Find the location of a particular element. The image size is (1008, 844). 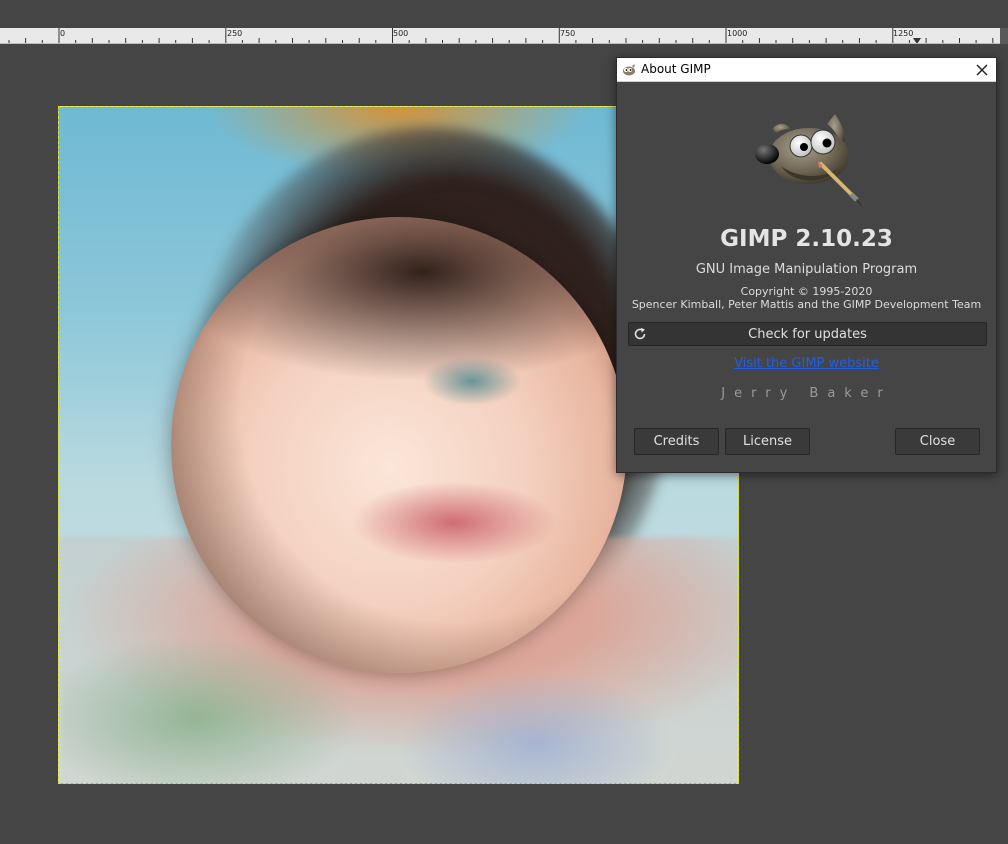

copyright-text: Copyright © 1995-2020 is located at coordinates (806, 291).